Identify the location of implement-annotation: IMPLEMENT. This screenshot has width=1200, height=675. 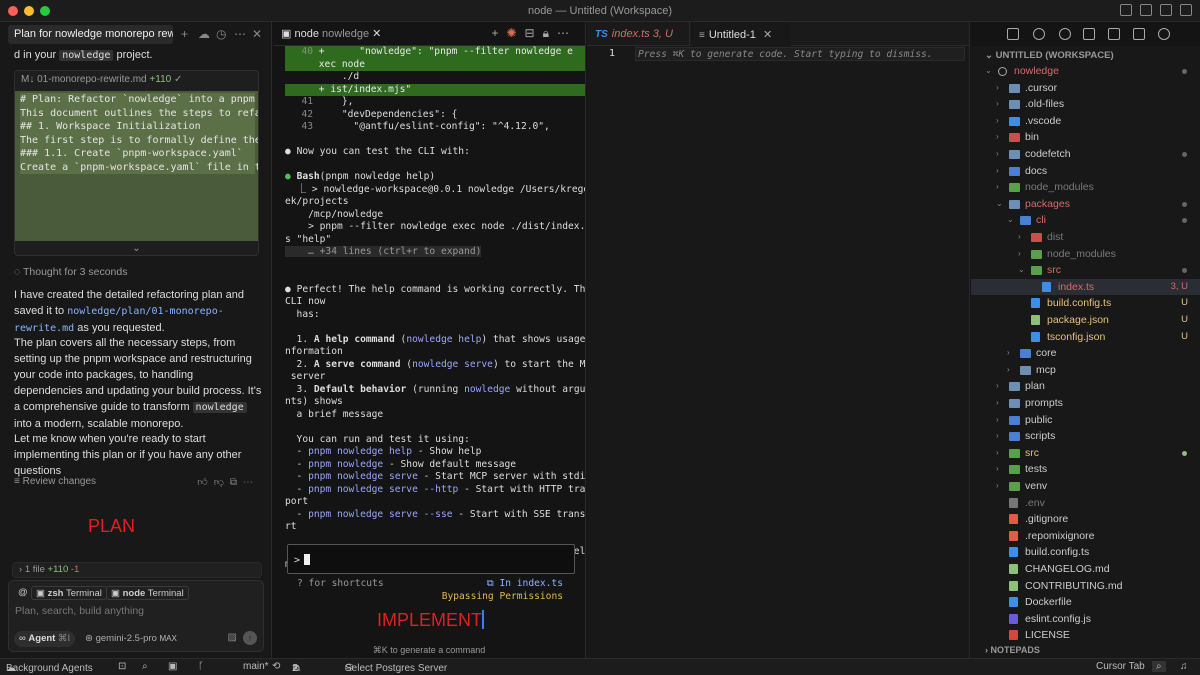
(431, 620).